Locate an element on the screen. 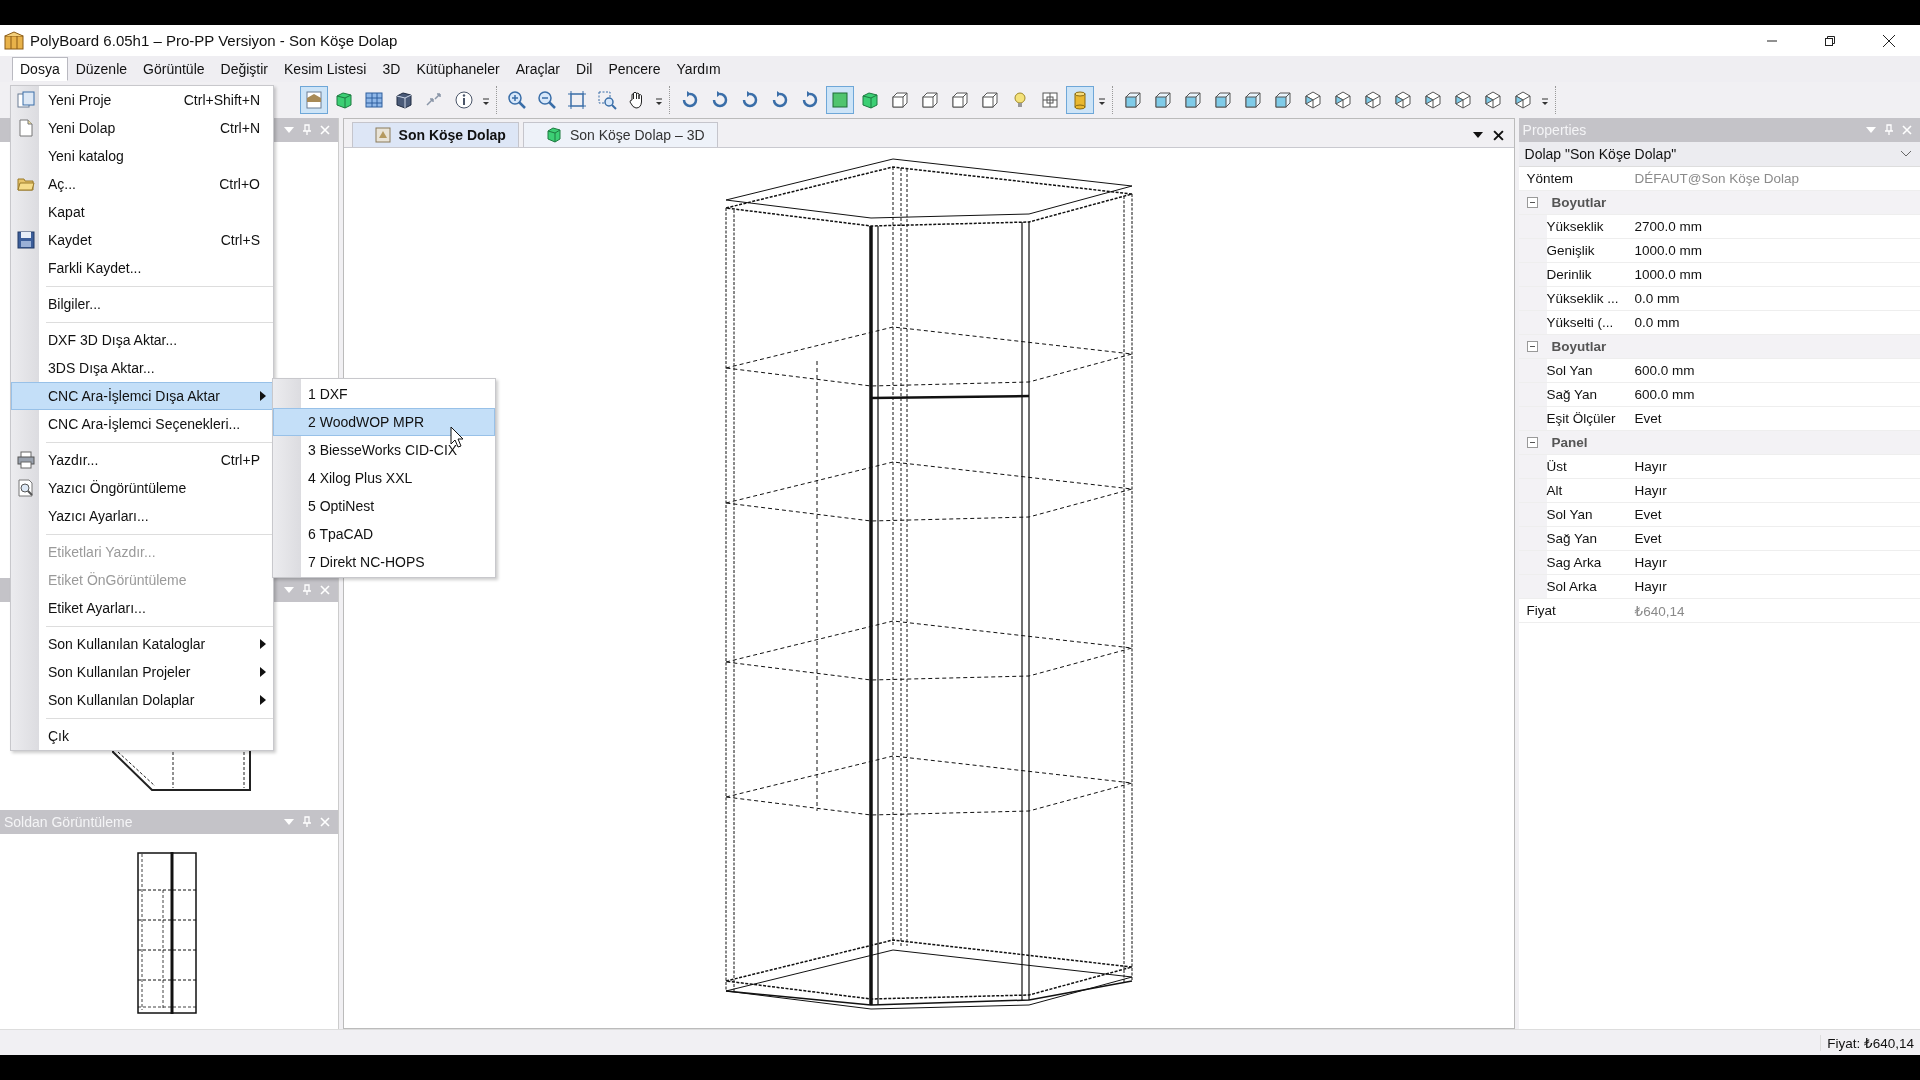 The height and width of the screenshot is (1080, 1920). menu-item: 6 TpaCAD is located at coordinates (384, 534).